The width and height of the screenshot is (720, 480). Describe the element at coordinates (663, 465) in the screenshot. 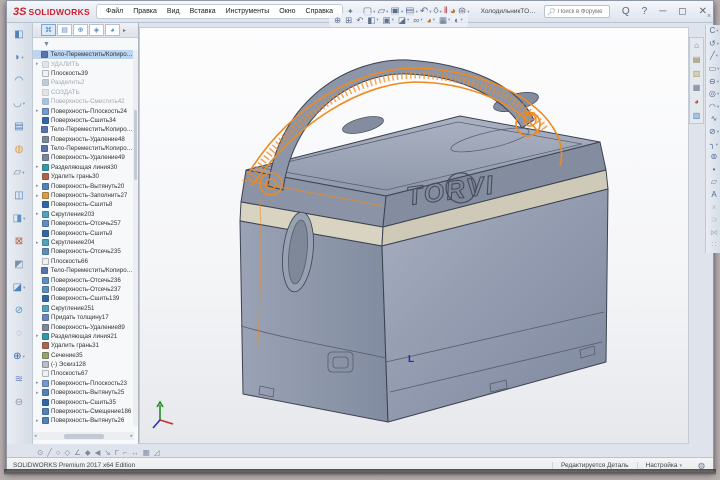

I see `customize-menu: Настройка ▾` at that location.